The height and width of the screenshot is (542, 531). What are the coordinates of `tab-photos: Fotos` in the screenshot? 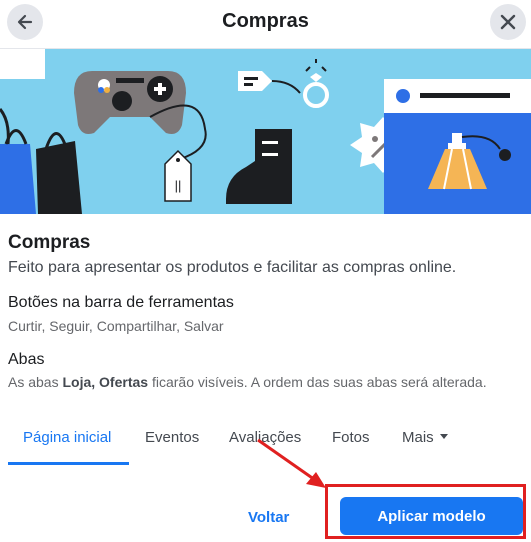 It's located at (351, 442).